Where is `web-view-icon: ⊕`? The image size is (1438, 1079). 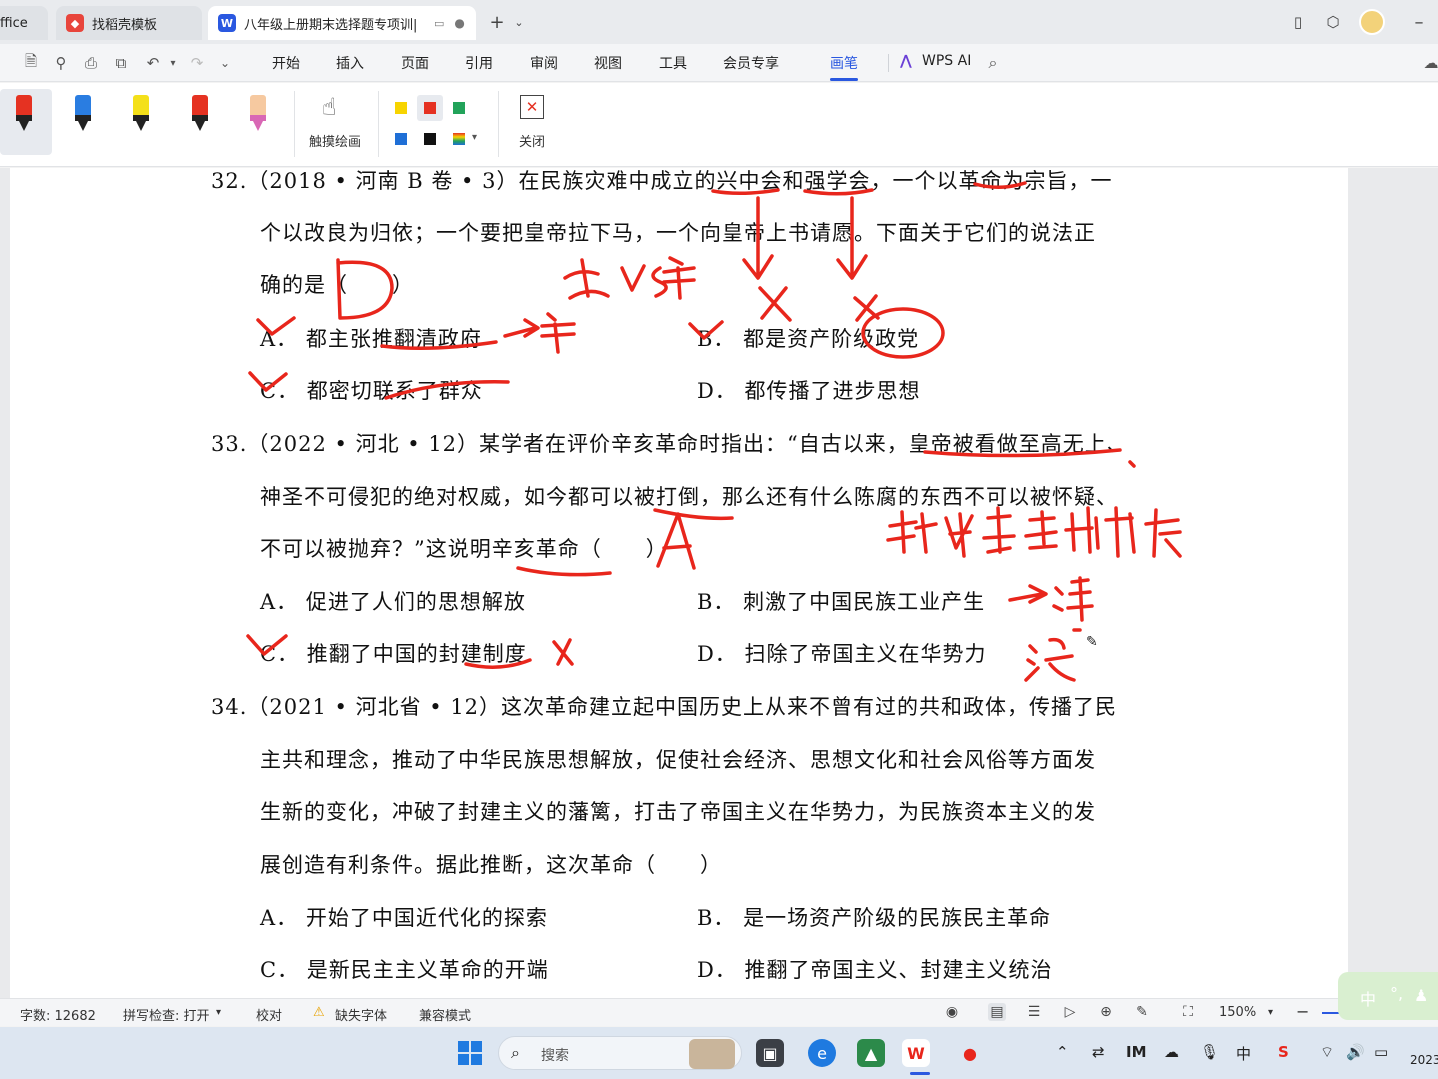 web-view-icon: ⊕ is located at coordinates (1106, 1012).